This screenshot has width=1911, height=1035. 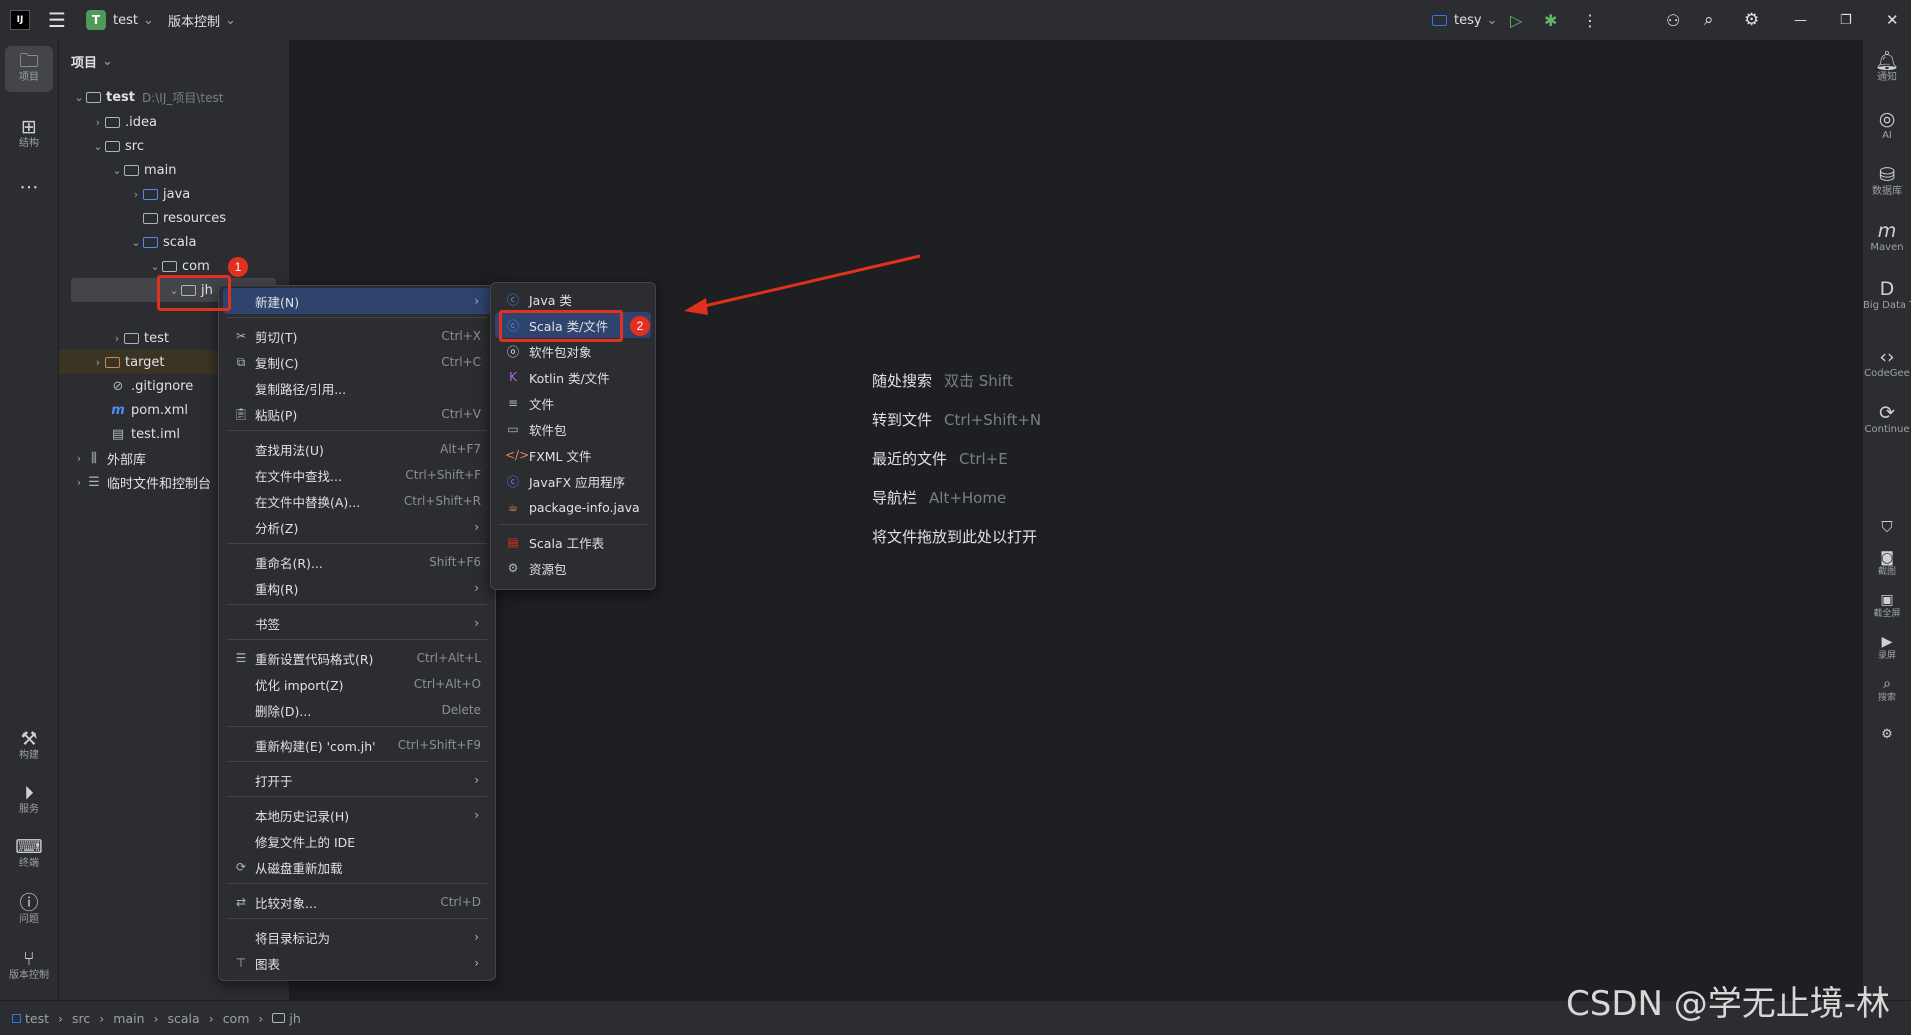 What do you see at coordinates (357, 588) in the screenshot?
I see `menu-item-refactor: 重构(R) ›` at bounding box center [357, 588].